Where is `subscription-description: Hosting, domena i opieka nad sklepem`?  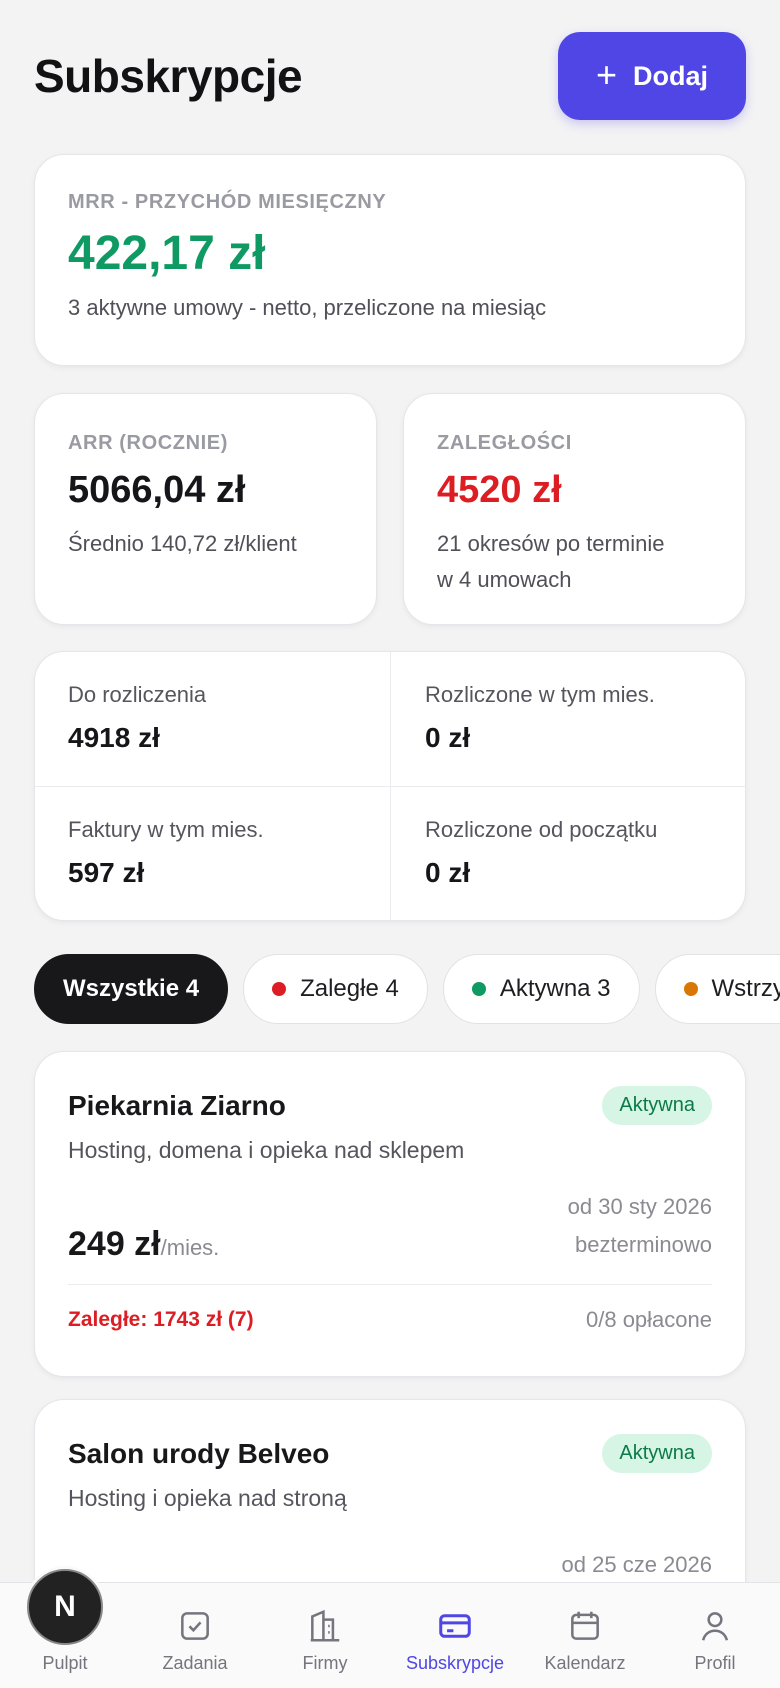 subscription-description: Hosting, domena i opieka nad sklepem is located at coordinates (266, 1150).